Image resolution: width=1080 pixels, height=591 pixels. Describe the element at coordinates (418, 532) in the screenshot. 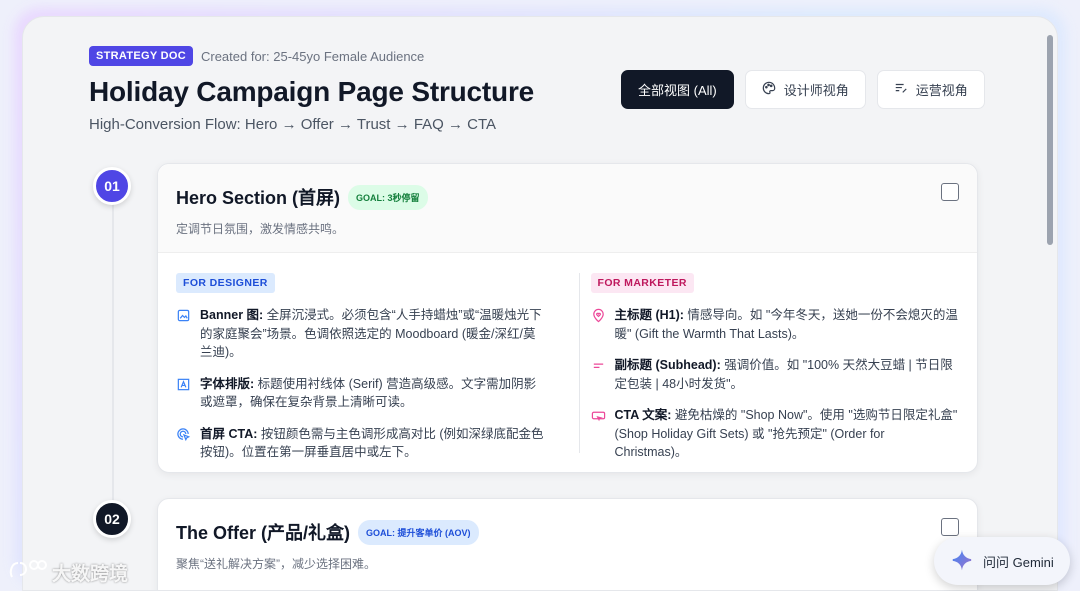

I see `goal-badge: GOAL: 提升客单价 (AOV)` at that location.